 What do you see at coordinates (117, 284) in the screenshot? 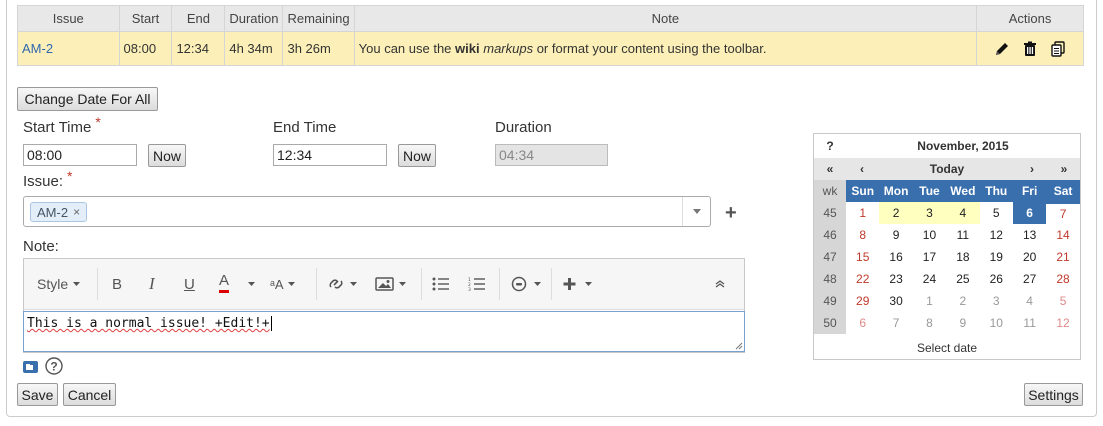
I see `bold-button: B` at bounding box center [117, 284].